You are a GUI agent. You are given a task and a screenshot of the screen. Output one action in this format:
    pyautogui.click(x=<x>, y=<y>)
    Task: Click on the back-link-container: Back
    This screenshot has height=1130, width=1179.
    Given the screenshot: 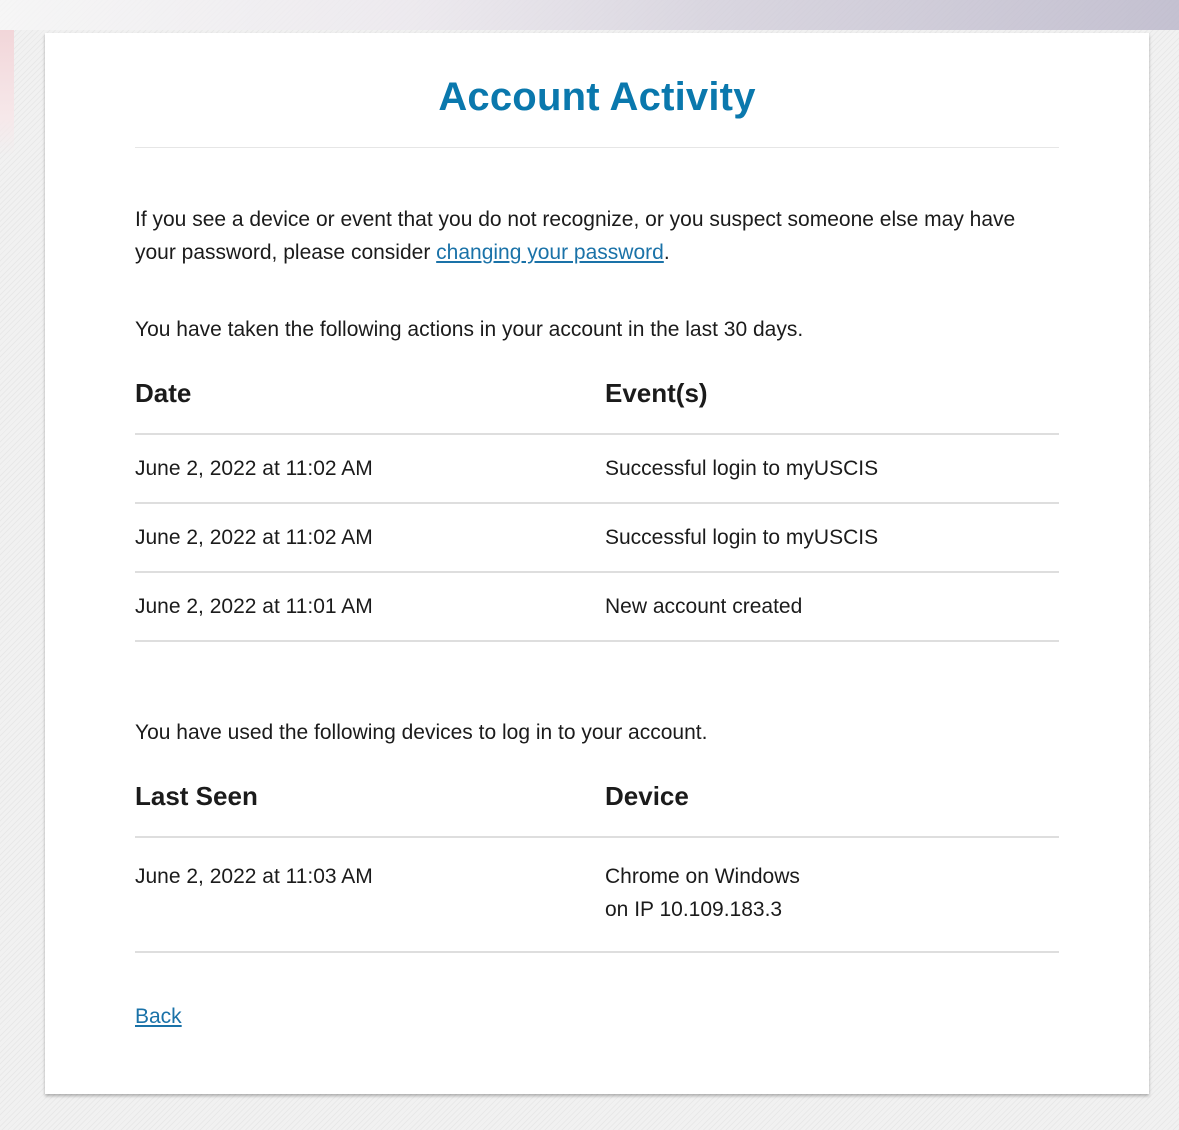 What is the action you would take?
    pyautogui.click(x=597, y=1017)
    